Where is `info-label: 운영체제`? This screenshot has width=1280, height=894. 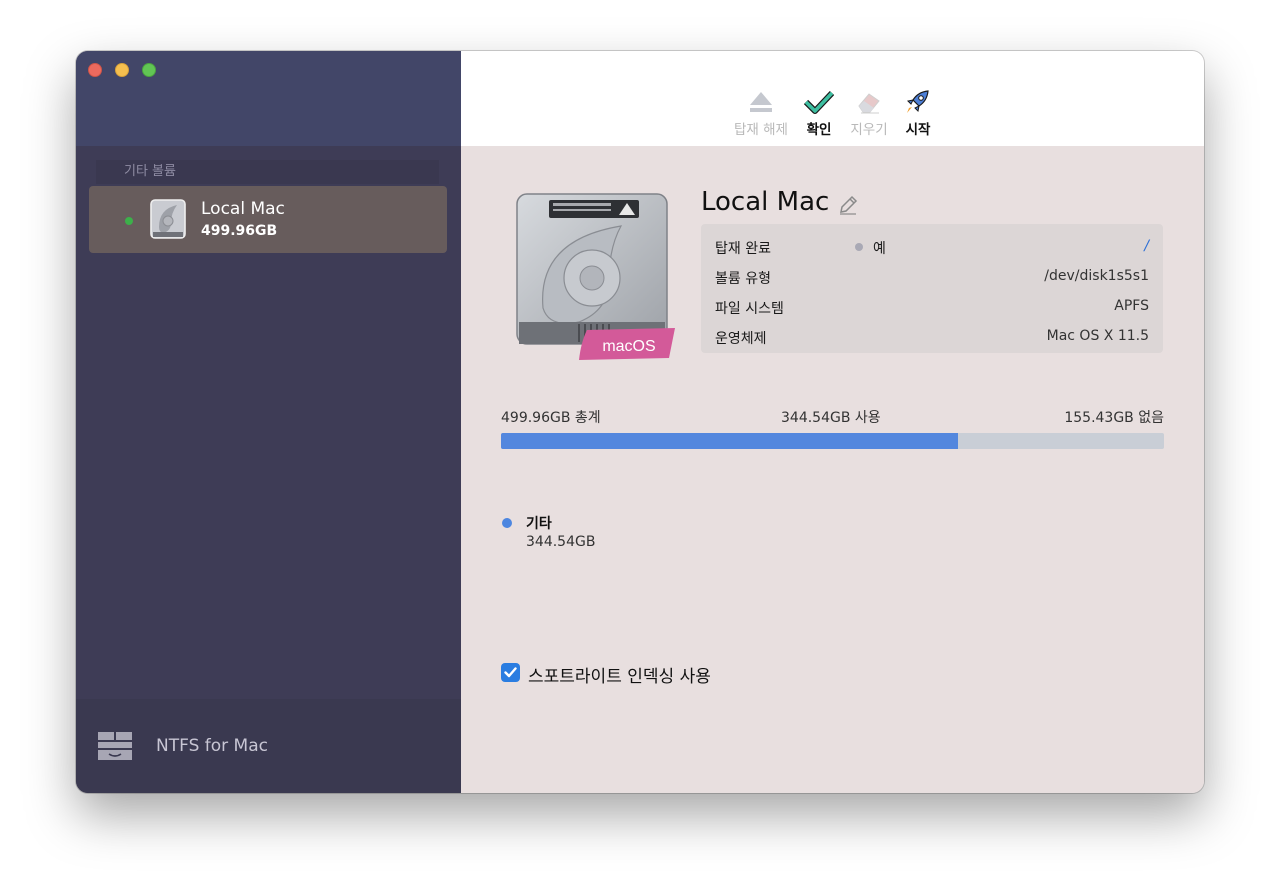
info-label: 운영체제 is located at coordinates (741, 339).